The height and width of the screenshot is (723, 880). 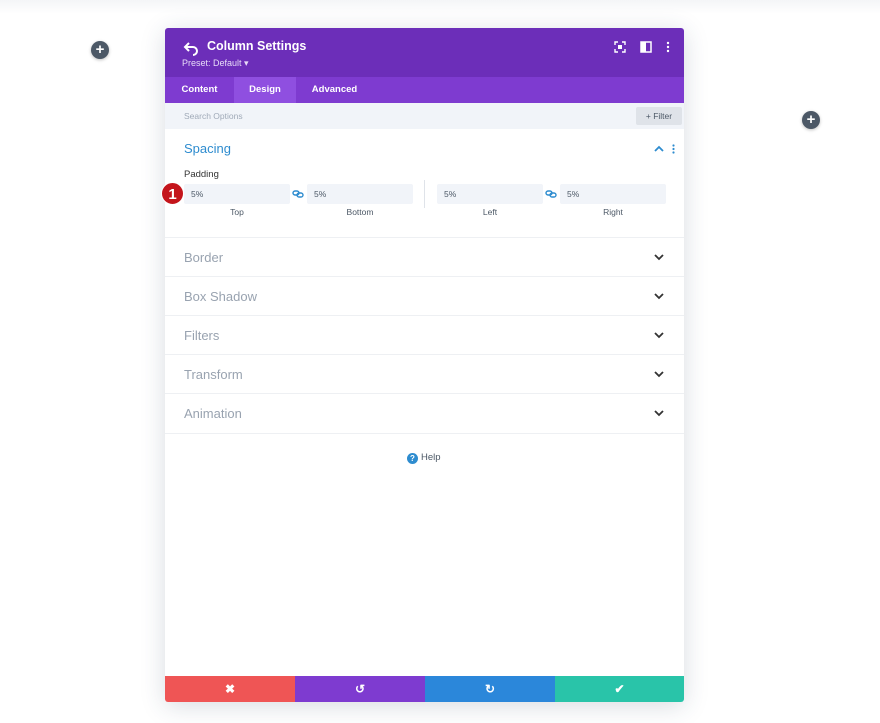 What do you see at coordinates (424, 296) in the screenshot?
I see `section-box-shadow: Box Shadow` at bounding box center [424, 296].